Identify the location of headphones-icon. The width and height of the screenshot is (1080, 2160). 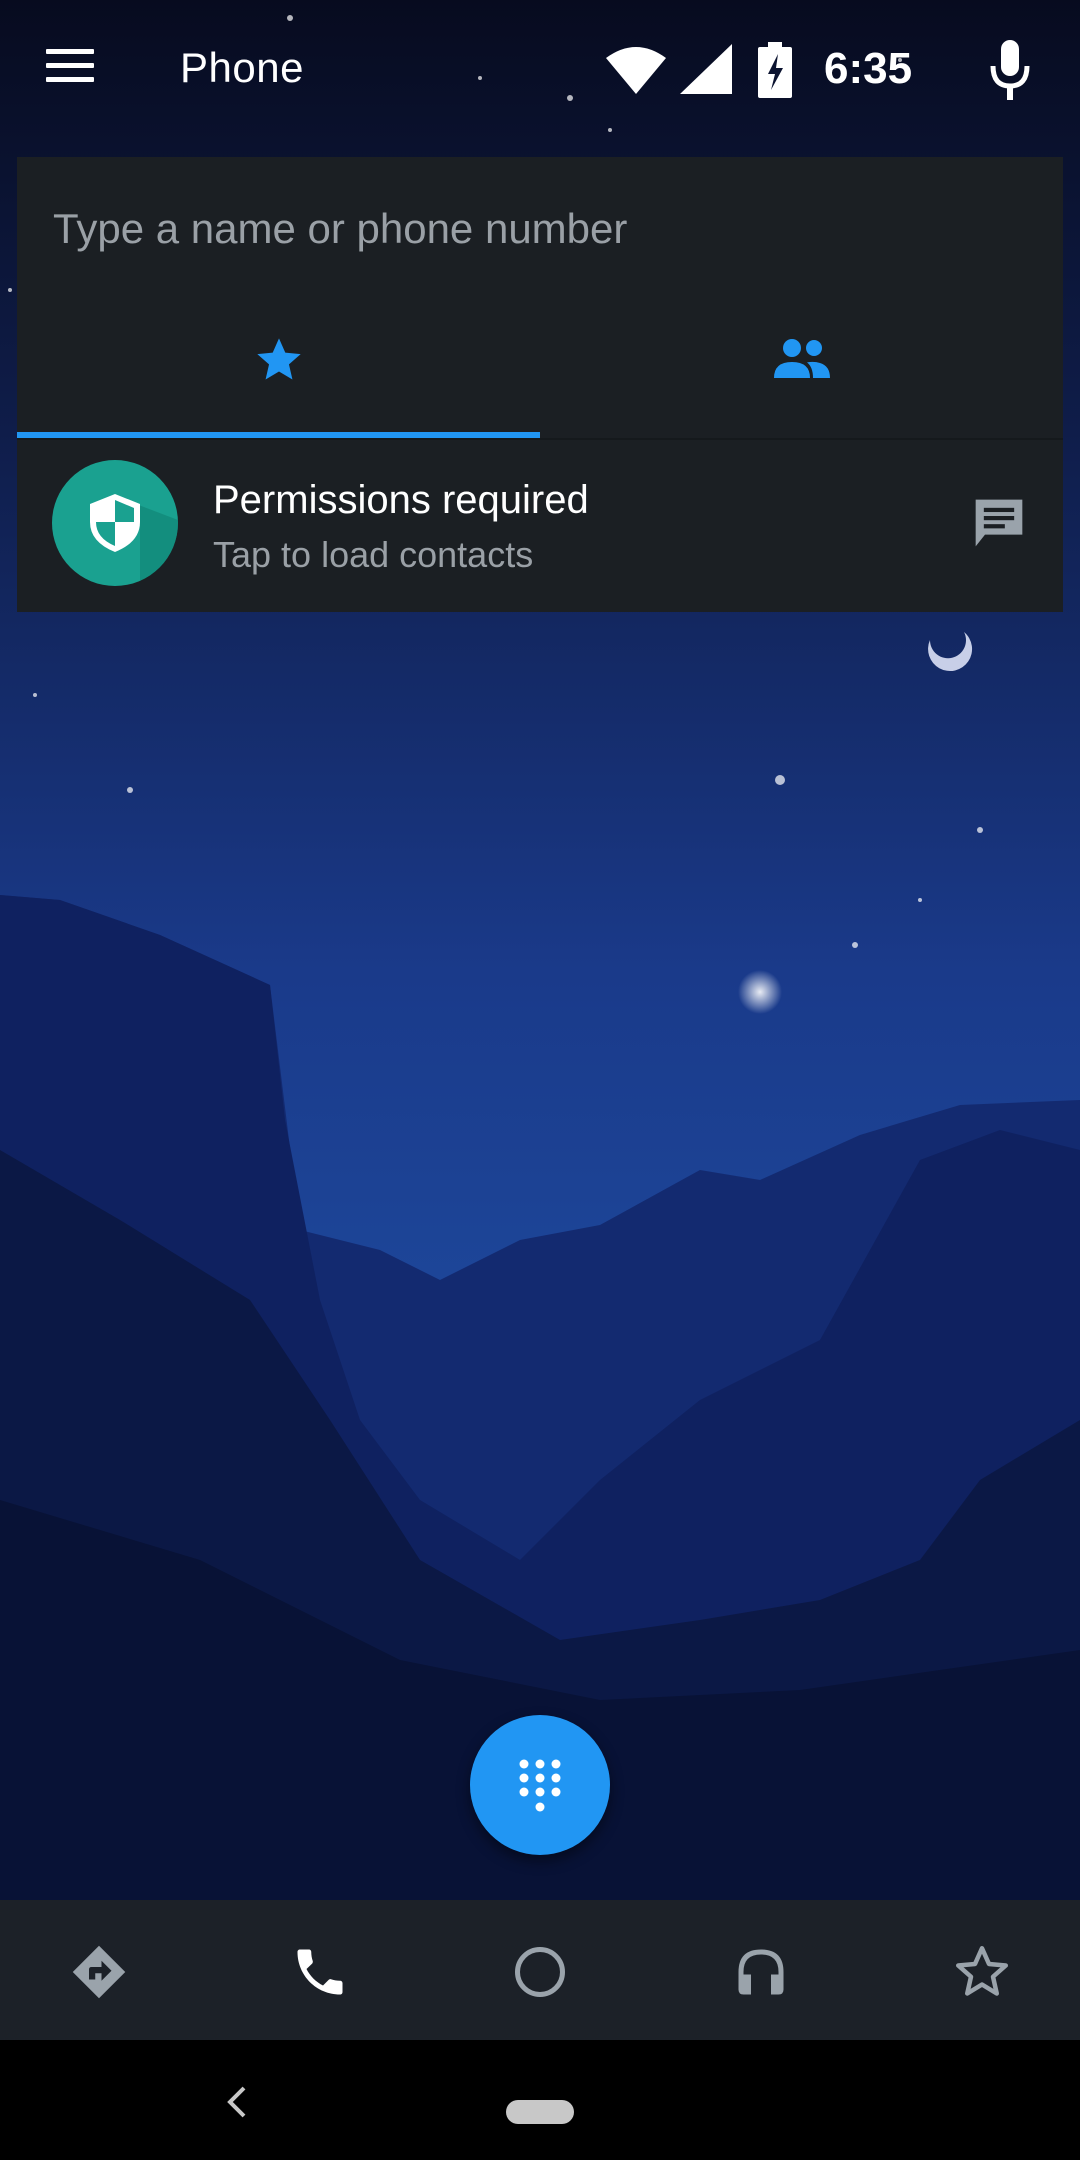
(761, 1972).